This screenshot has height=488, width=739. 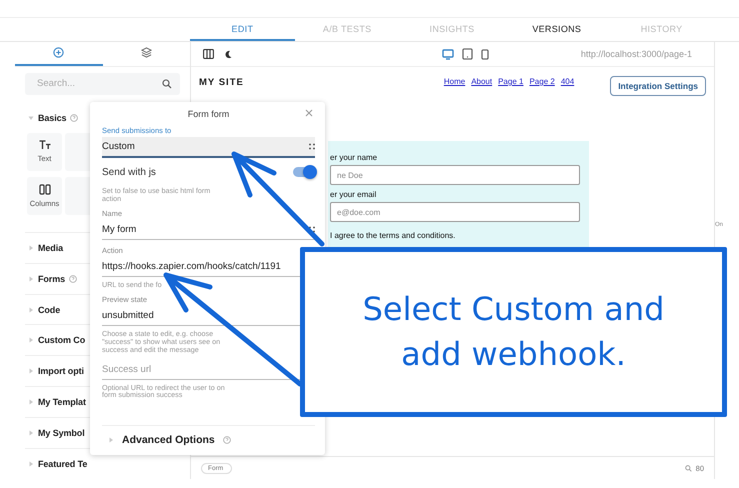 I want to click on field-label: er your name, so click(x=354, y=157).